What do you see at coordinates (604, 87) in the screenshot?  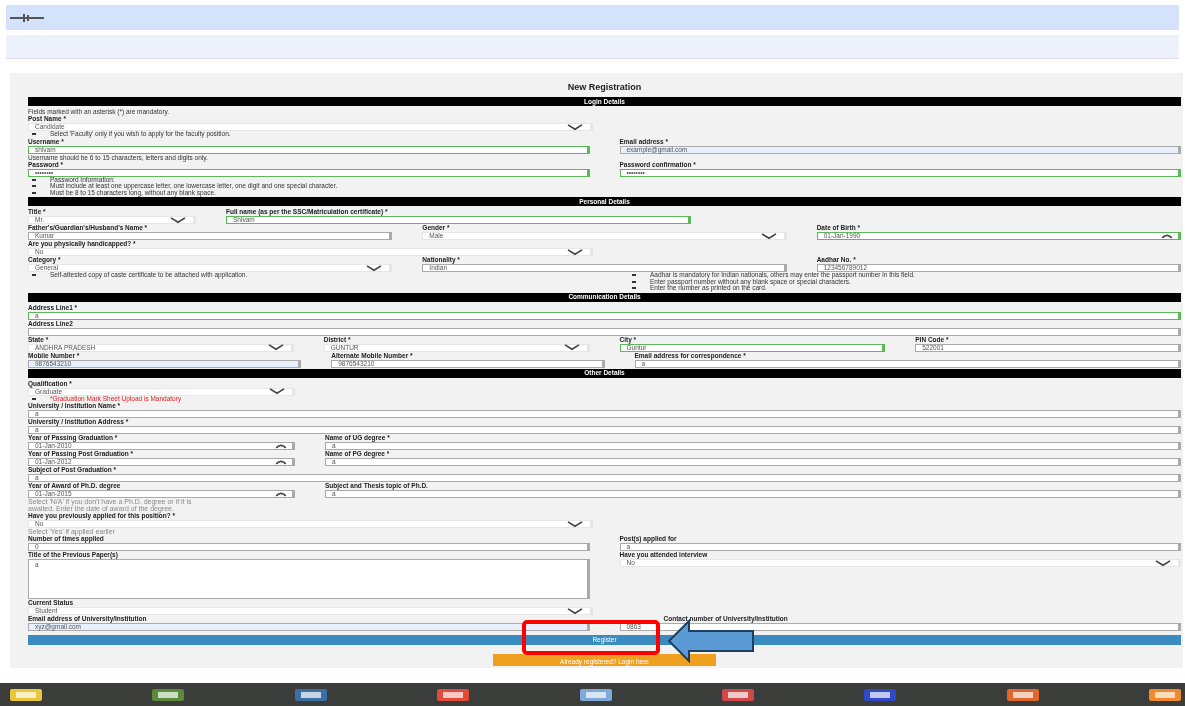 I see `form-title: New Registration` at bounding box center [604, 87].